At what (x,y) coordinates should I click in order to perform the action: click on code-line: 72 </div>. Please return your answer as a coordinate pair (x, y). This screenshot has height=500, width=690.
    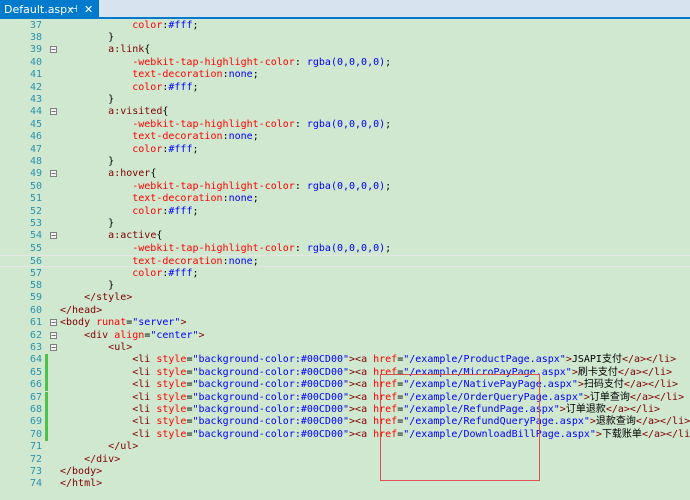
    Looking at the image, I should click on (345, 460).